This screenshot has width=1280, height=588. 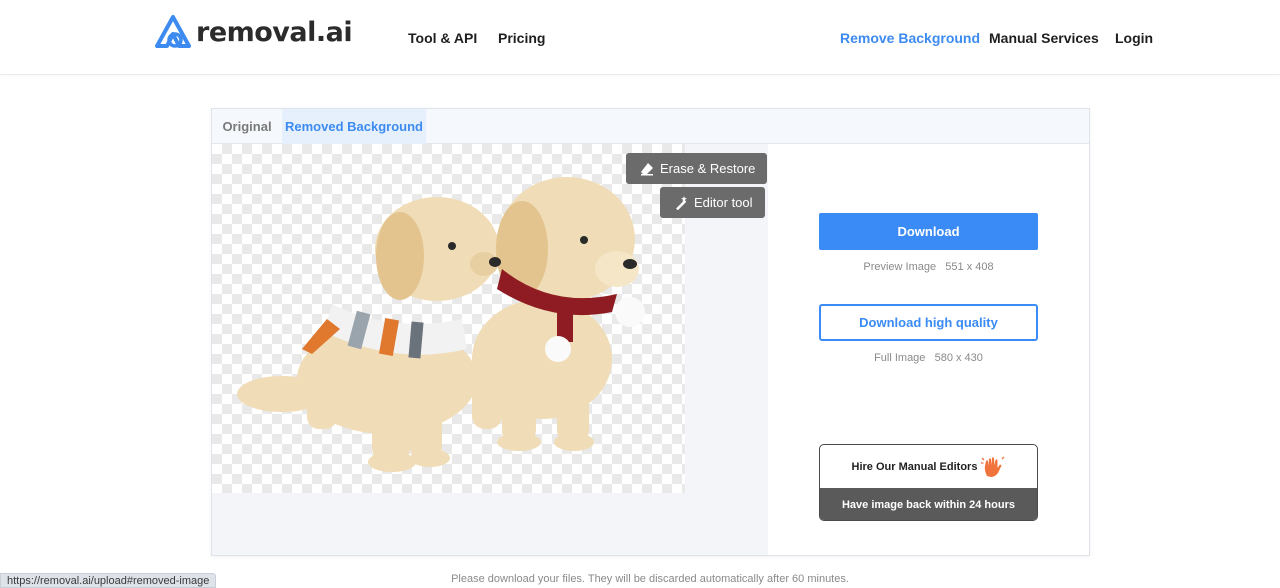 I want to click on logo-text: removal.ai, so click(x=274, y=32).